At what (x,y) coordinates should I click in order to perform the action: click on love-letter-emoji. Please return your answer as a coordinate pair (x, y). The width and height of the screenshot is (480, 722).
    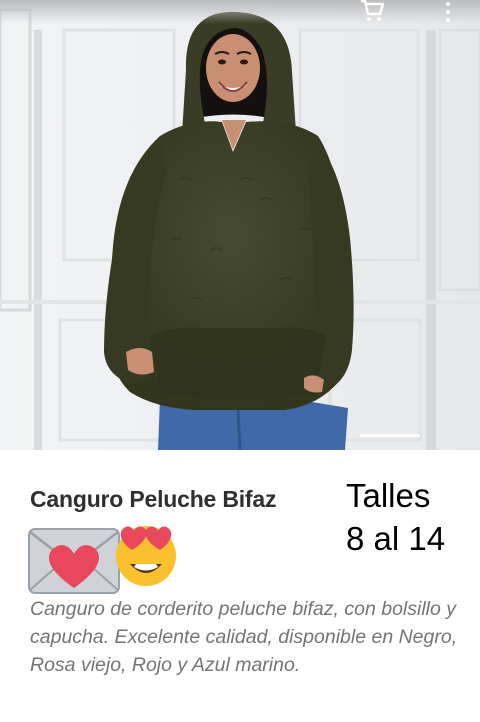
    Looking at the image, I should click on (74, 561).